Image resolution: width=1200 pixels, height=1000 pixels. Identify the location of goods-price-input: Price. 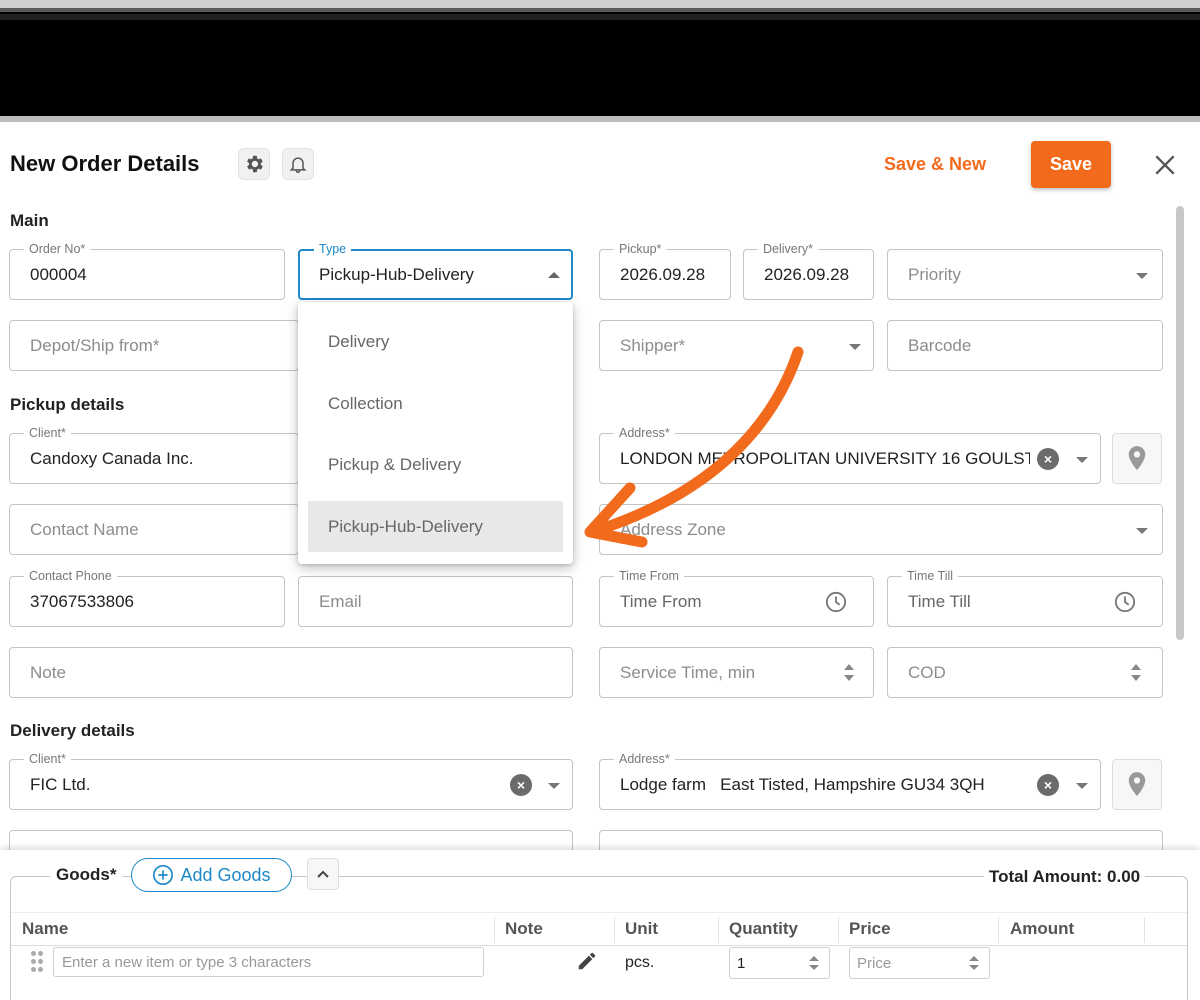
(919, 963).